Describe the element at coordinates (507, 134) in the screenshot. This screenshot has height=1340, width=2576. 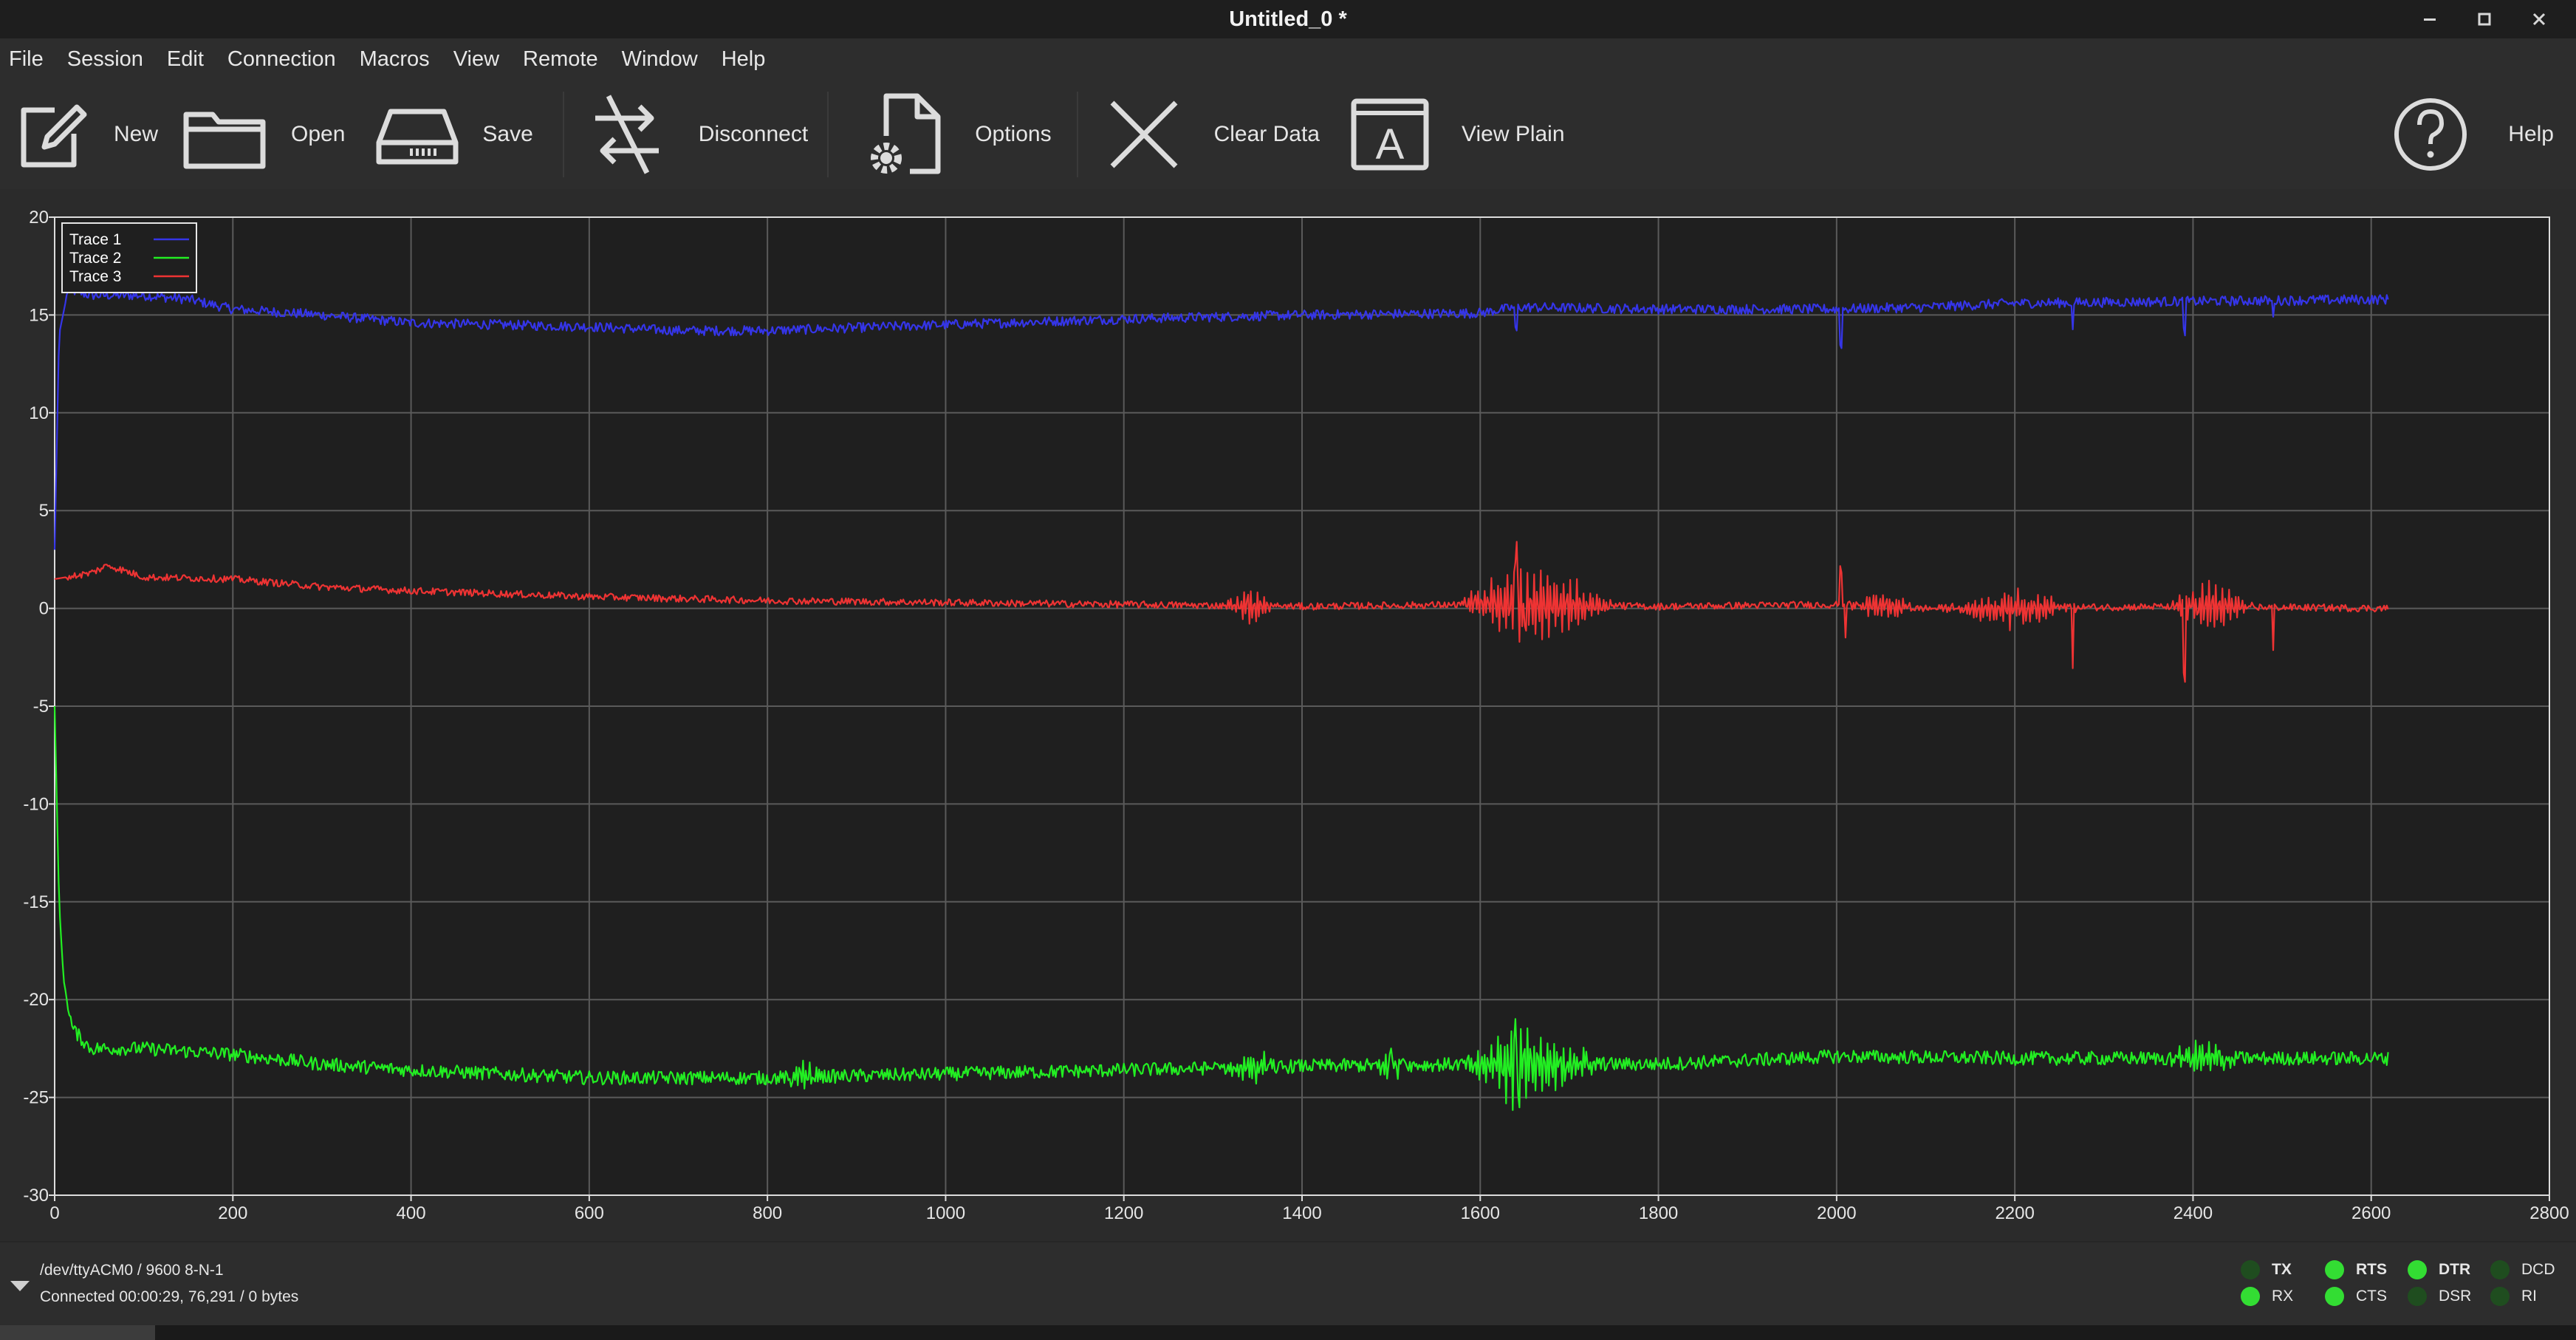
I see `save-label: Save` at that location.